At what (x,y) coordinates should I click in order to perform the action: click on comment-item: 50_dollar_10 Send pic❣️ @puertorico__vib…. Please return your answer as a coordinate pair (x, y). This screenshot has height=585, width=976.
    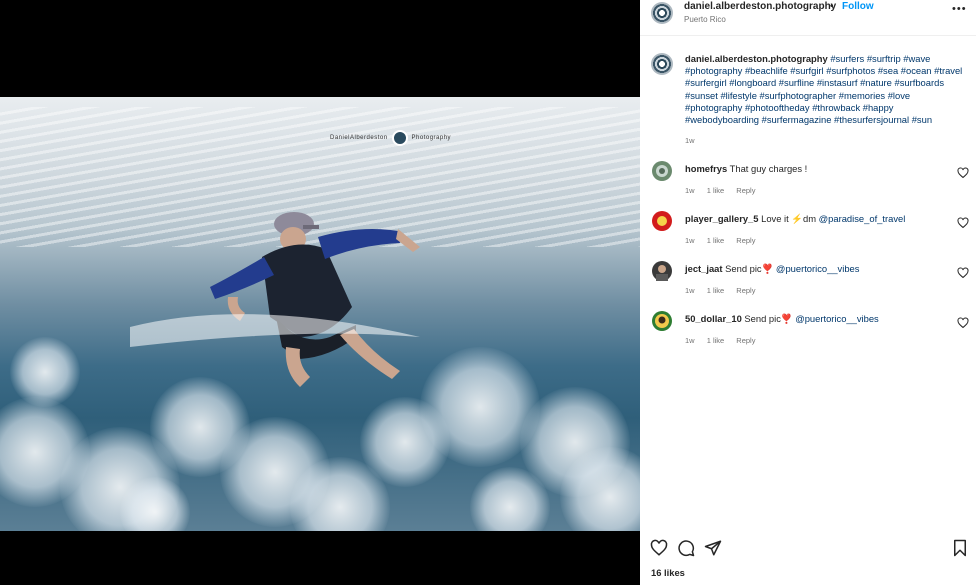
    Looking at the image, I should click on (808, 333).